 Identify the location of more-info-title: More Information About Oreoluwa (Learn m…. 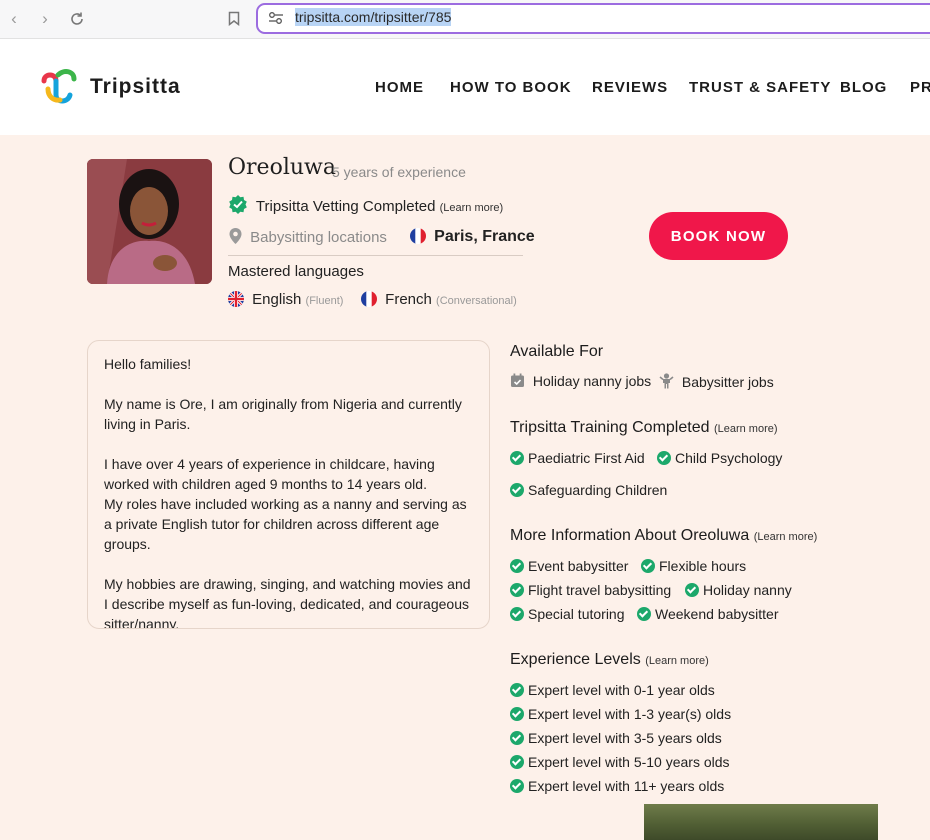
(663, 536).